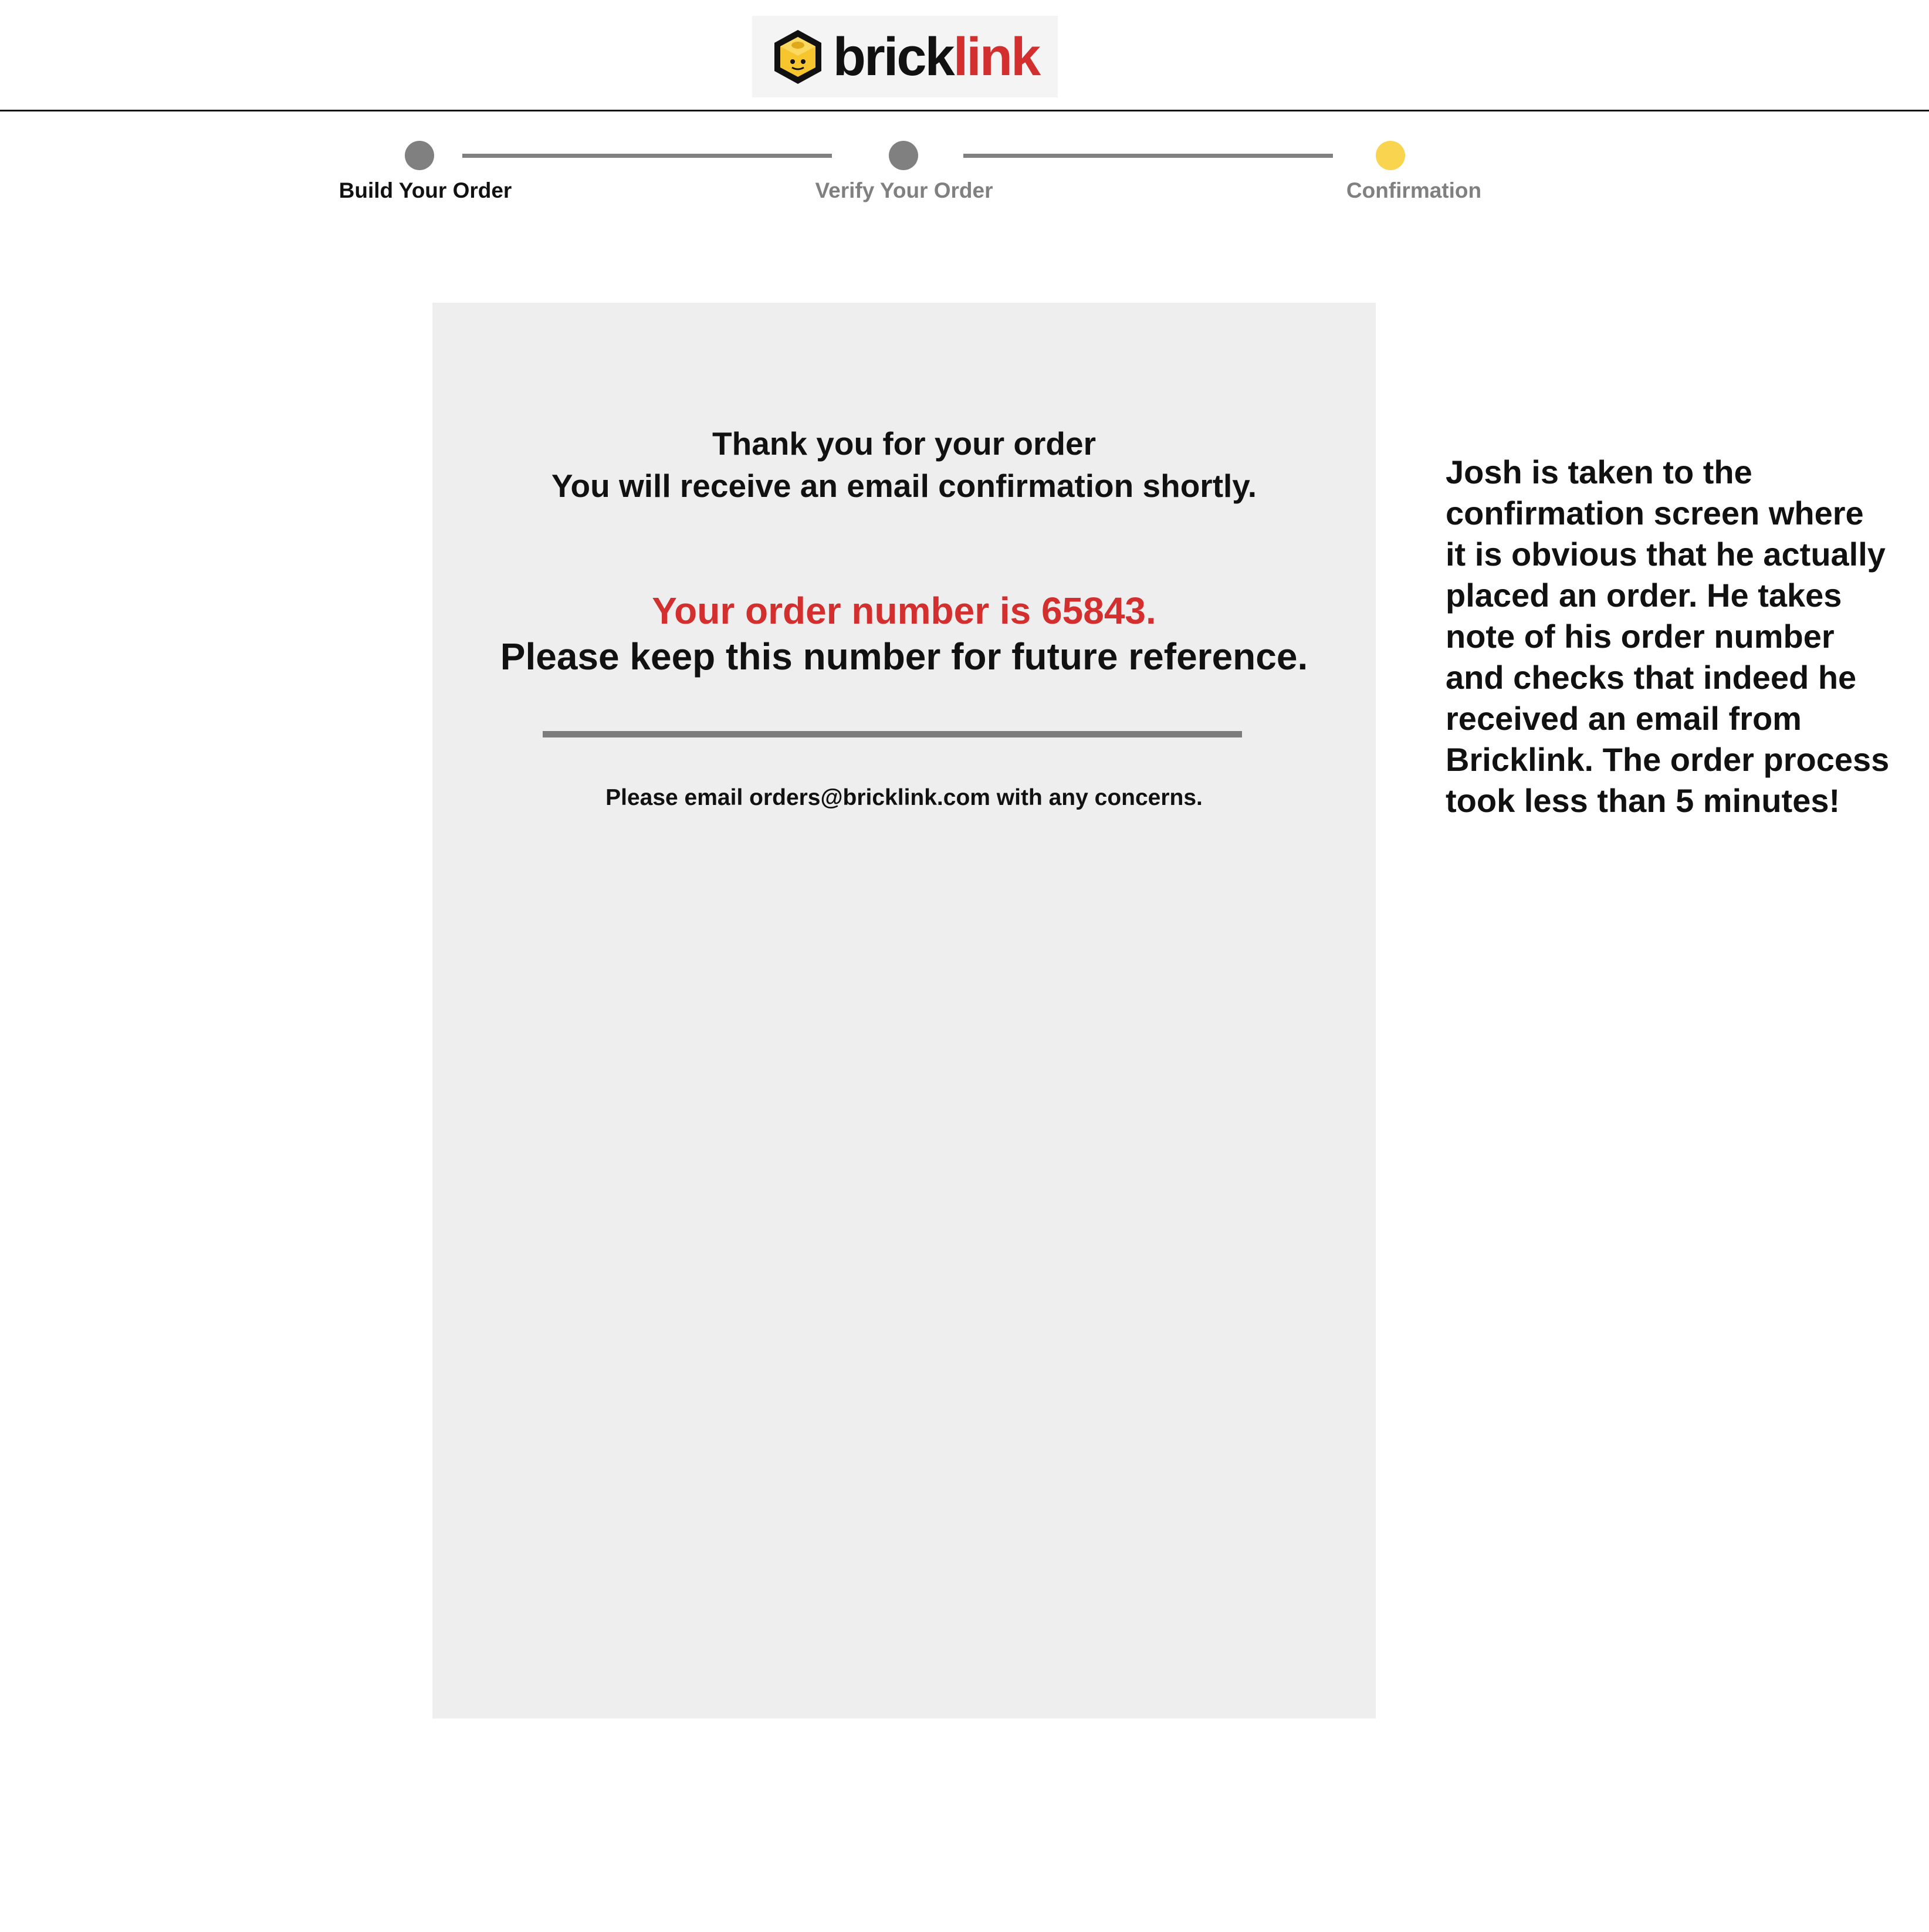 The image size is (1929, 1932). Describe the element at coordinates (425, 190) in the screenshot. I see `step-label-build-order: Build Your Order` at that location.